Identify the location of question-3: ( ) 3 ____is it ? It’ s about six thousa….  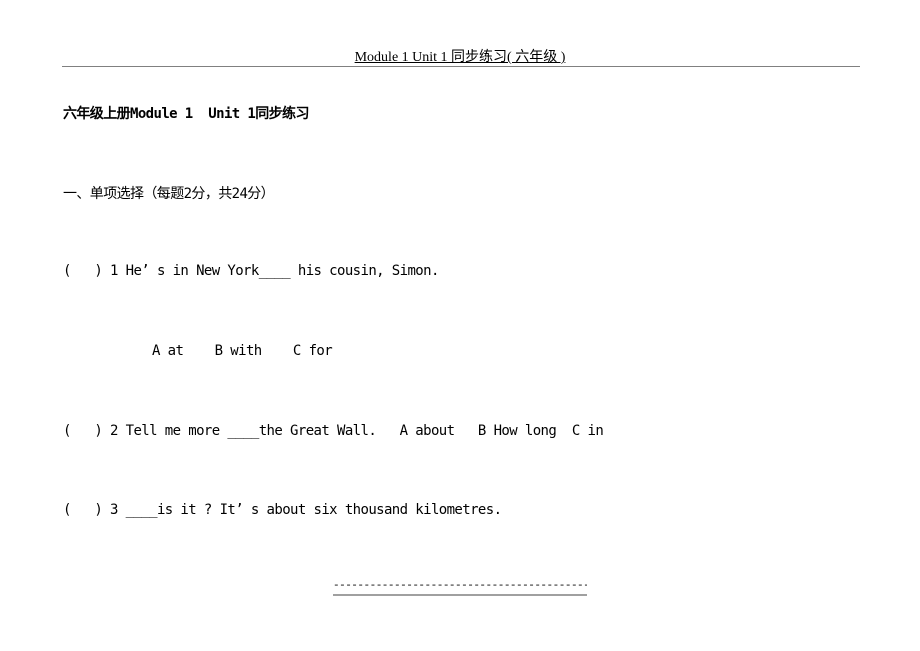
(282, 510).